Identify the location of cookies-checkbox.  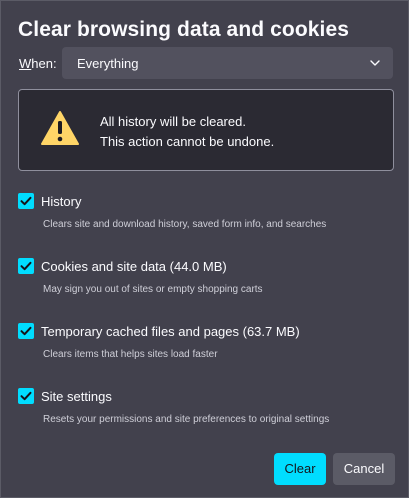
(26, 266).